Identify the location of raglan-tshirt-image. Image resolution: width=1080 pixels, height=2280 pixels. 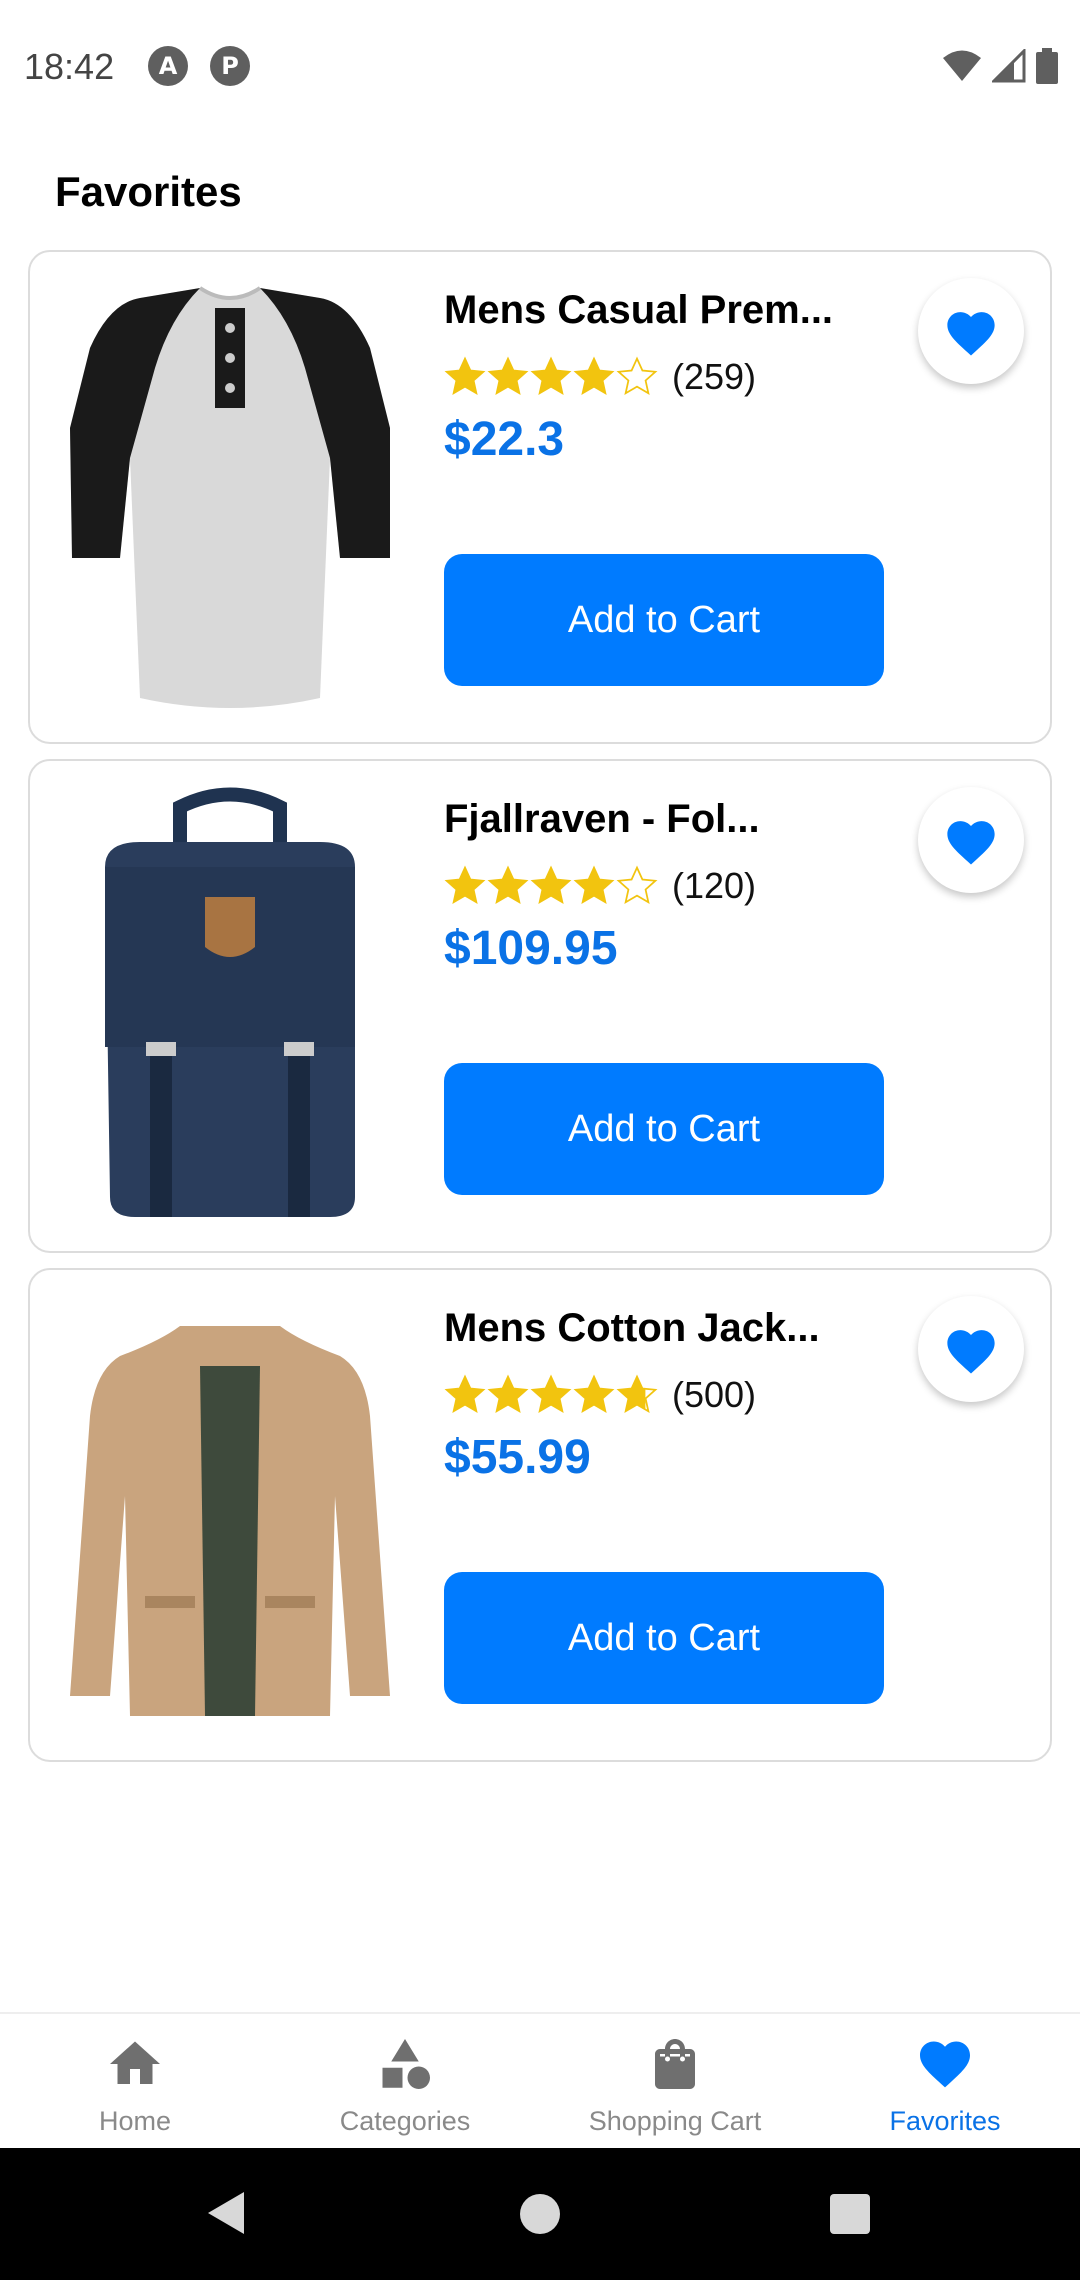
(230, 497).